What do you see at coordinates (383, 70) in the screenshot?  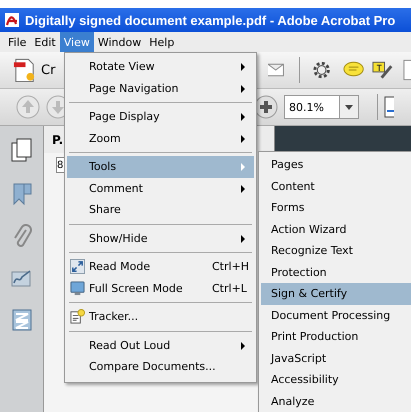 I see `highlight-pen-icon` at bounding box center [383, 70].